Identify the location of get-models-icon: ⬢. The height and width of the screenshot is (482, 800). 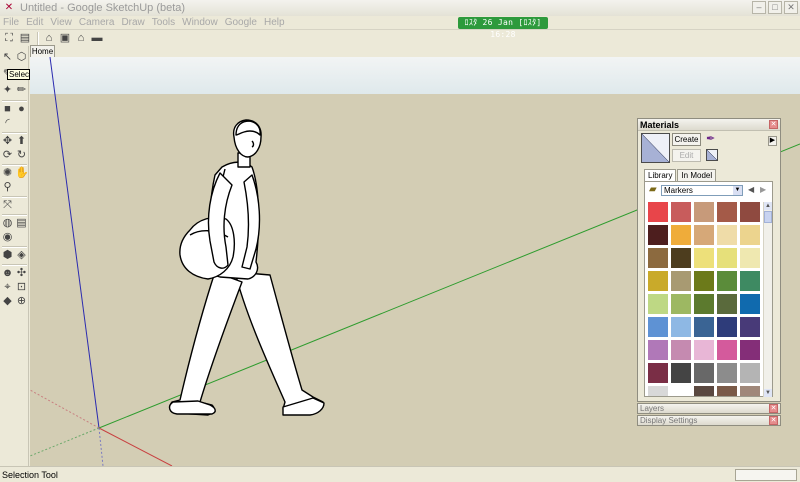
(7, 255).